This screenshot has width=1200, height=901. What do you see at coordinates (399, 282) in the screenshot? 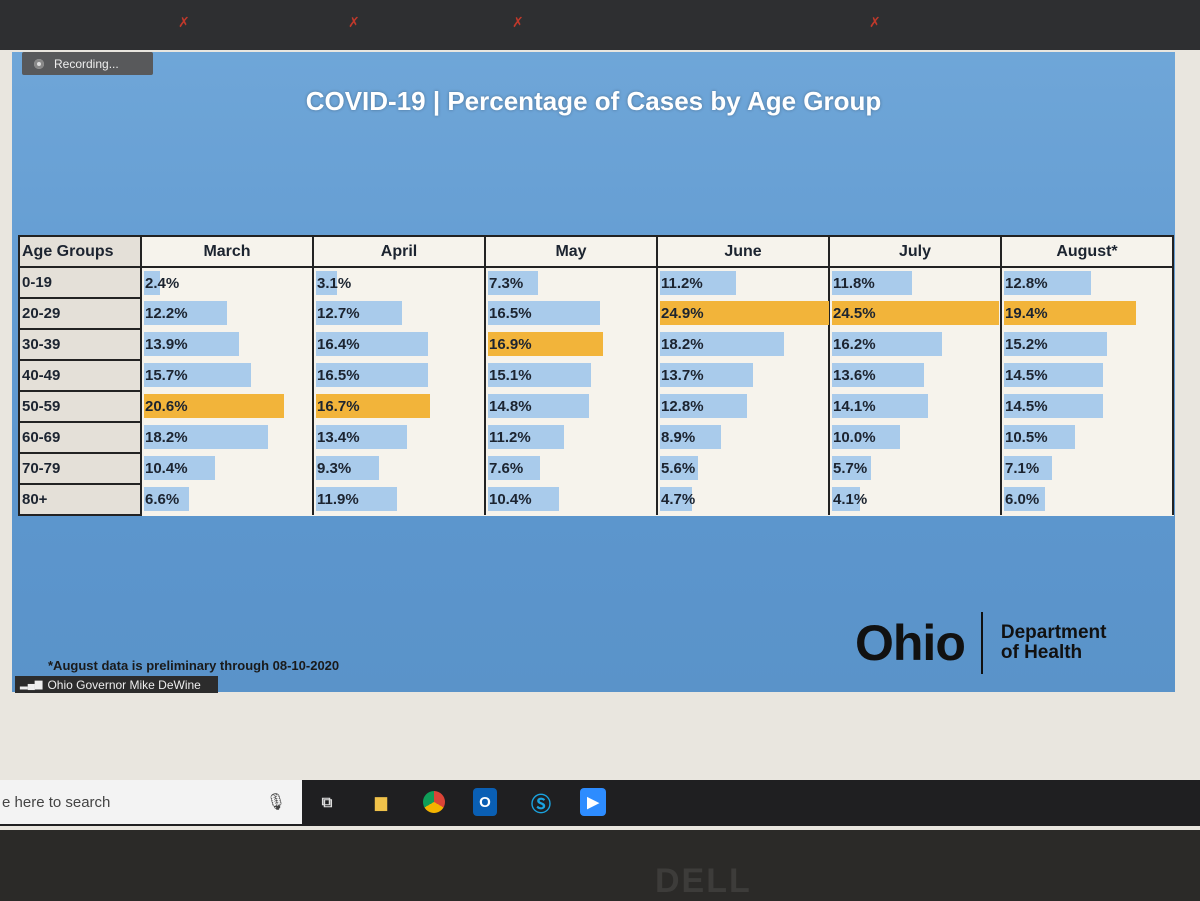
I see `value-cell: 3.1%` at bounding box center [399, 282].